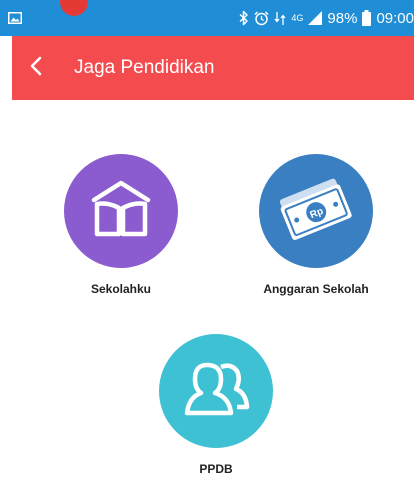 Image resolution: width=414 pixels, height=491 pixels. Describe the element at coordinates (316, 289) in the screenshot. I see `menu-label-anggaran-sekolah: Anggaran Sekolah` at that location.